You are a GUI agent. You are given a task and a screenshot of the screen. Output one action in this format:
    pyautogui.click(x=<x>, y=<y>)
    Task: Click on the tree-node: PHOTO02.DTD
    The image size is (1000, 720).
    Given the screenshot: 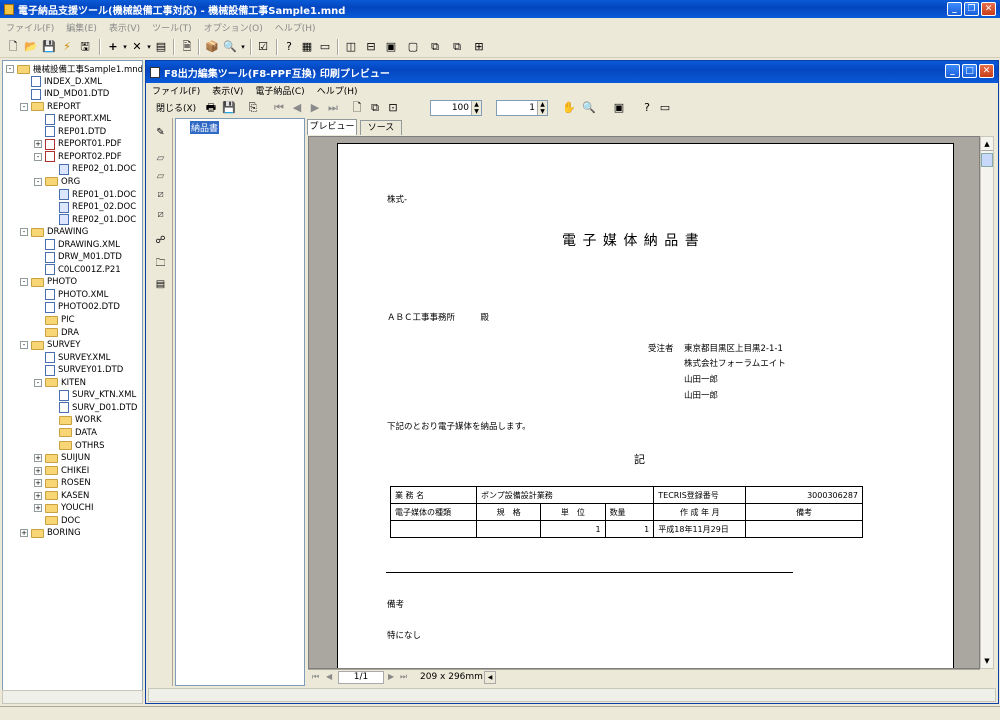 What is the action you would take?
    pyautogui.click(x=77, y=307)
    